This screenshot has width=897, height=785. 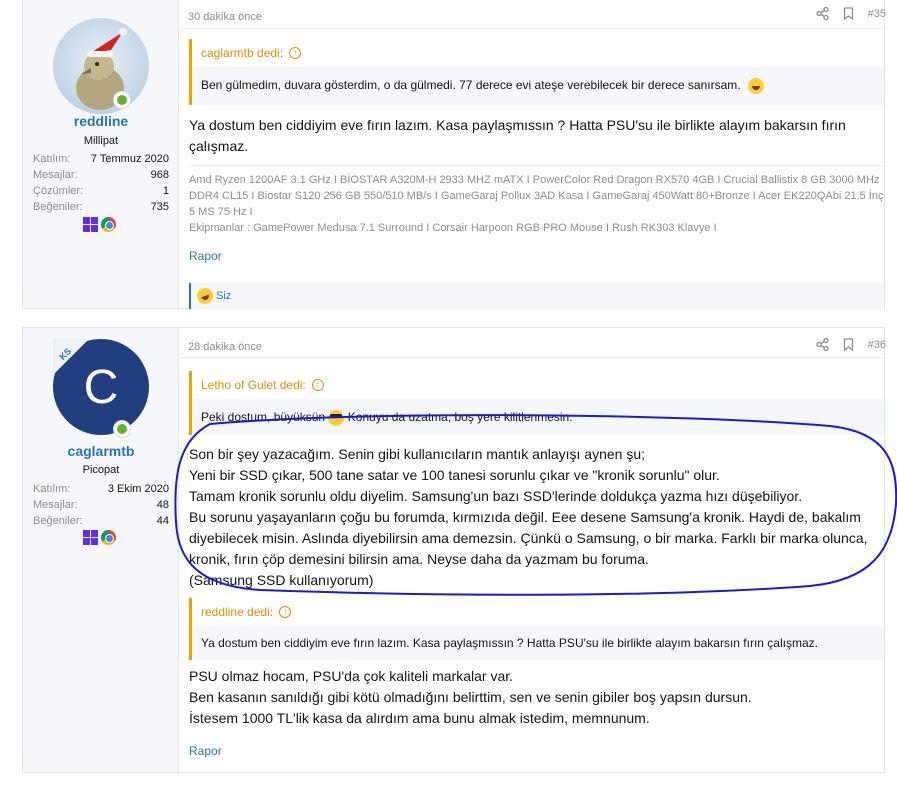 I want to click on stat-likes: Beğeniler: 44, so click(x=101, y=521).